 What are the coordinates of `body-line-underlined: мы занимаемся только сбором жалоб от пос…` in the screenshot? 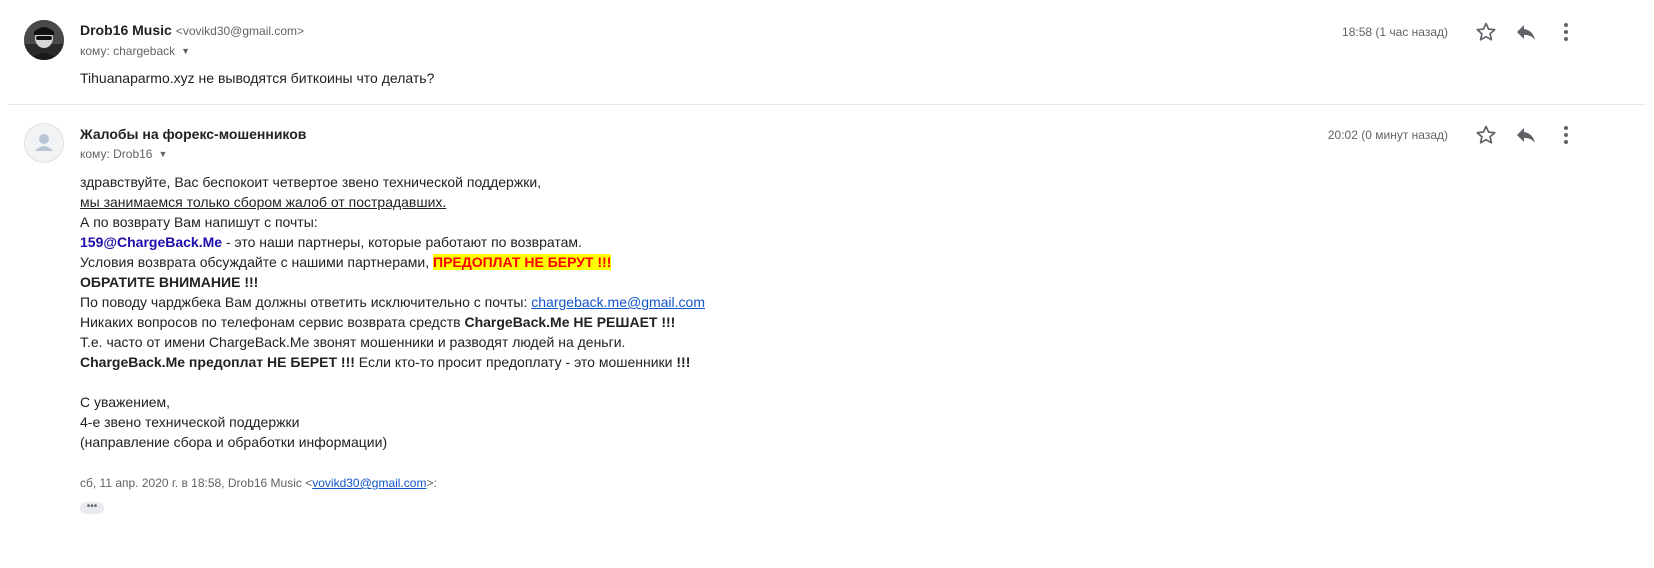 It's located at (263, 202).